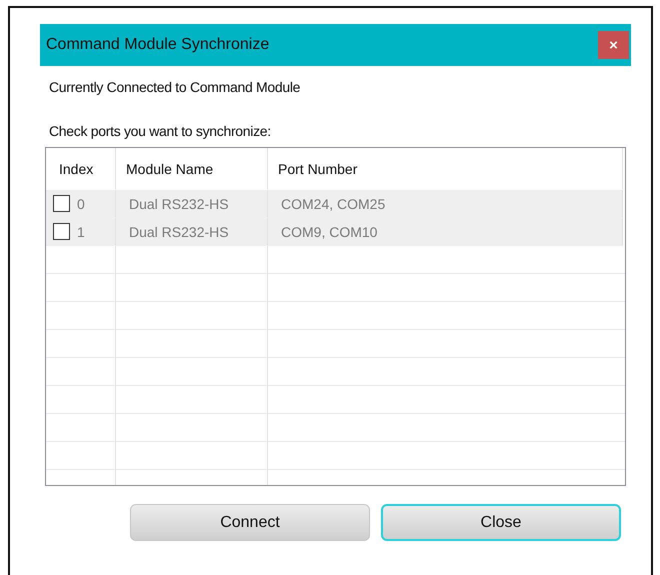 This screenshot has height=575, width=660. Describe the element at coordinates (613, 45) in the screenshot. I see `close-button: ×` at that location.